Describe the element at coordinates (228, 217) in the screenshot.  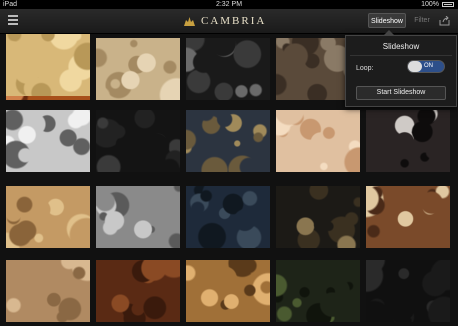
I see `stone-tile-navy-quartz` at that location.